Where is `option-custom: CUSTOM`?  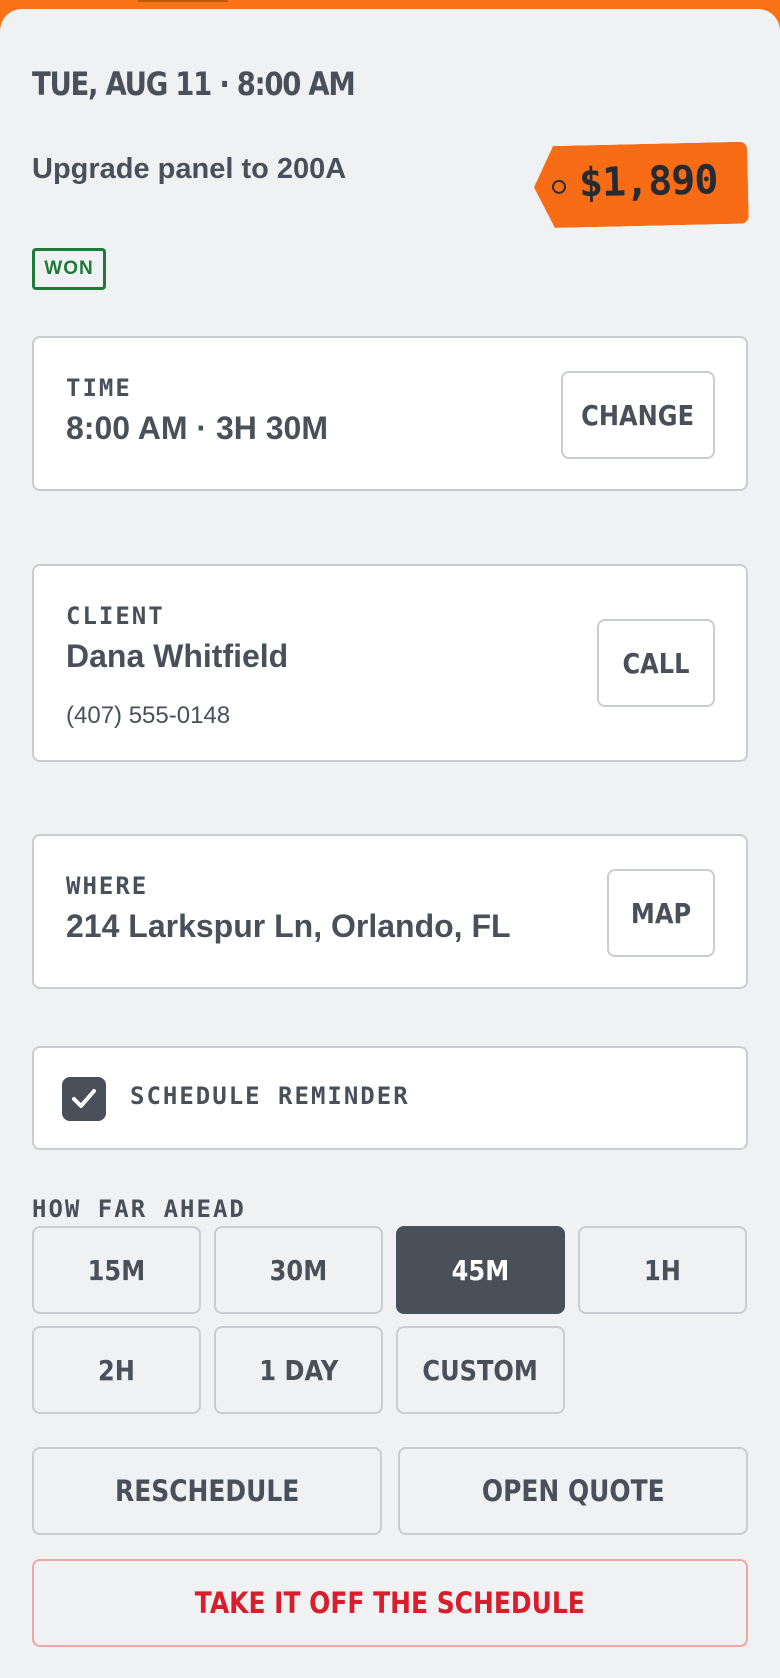 option-custom: CUSTOM is located at coordinates (480, 1370).